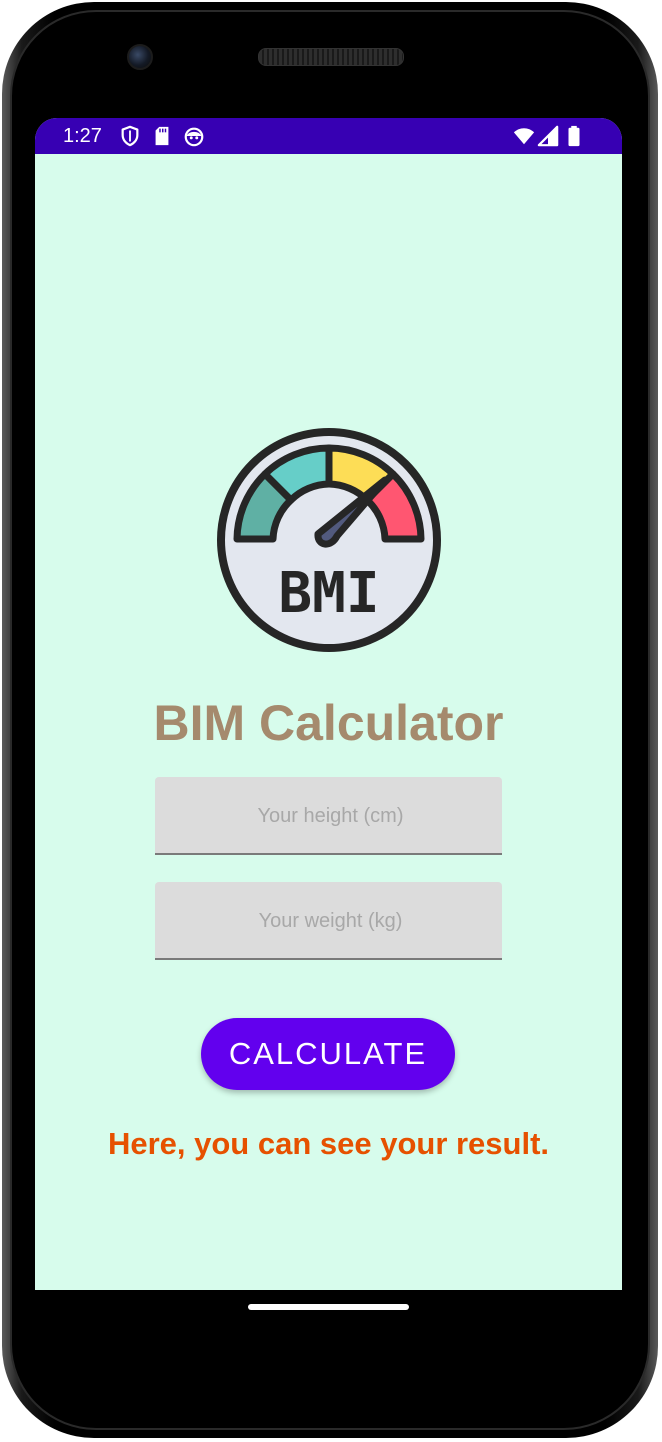  I want to click on height-field, so click(330, 816).